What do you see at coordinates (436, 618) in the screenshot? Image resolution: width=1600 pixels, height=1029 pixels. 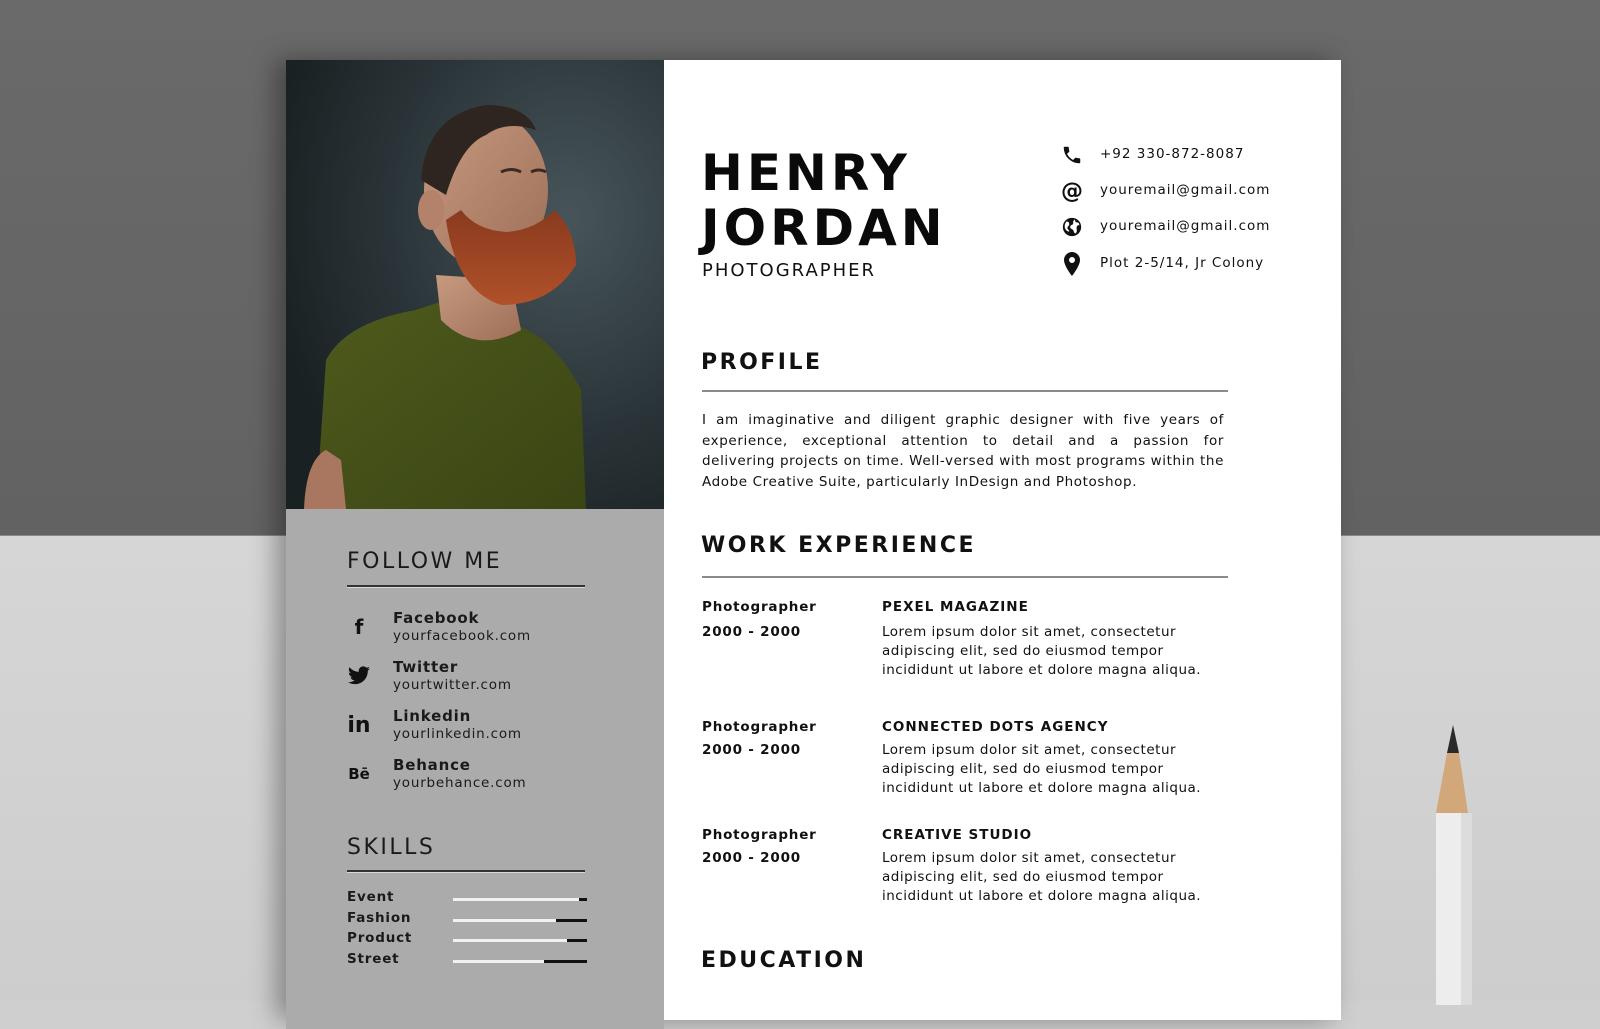 I see `social-name: Facebook` at bounding box center [436, 618].